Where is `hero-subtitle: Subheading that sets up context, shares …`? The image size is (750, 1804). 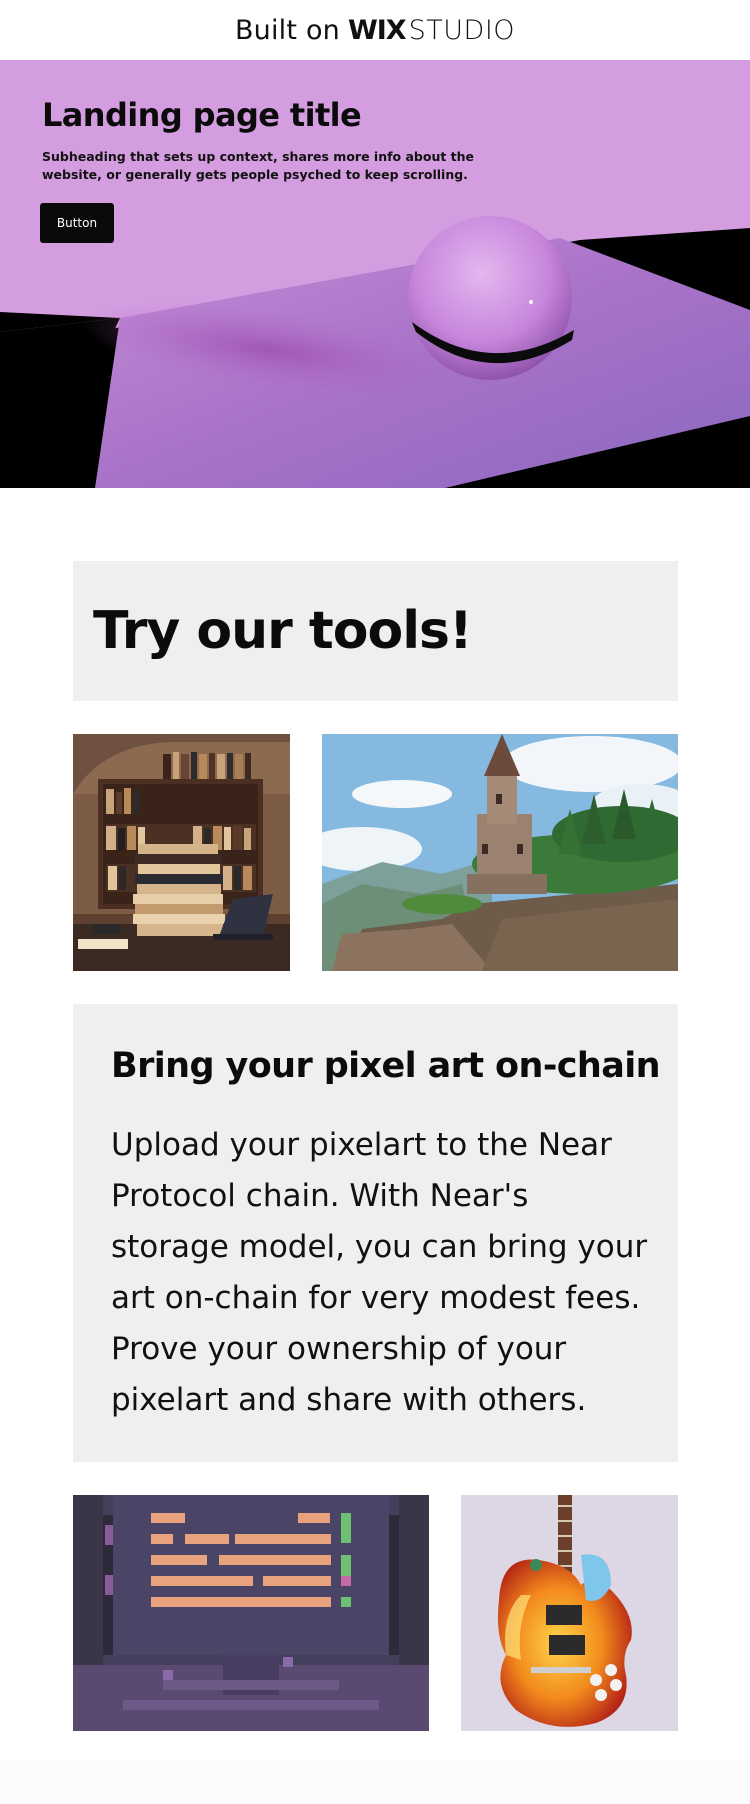 hero-subtitle: Subheading that sets up context, shares … is located at coordinates (258, 165).